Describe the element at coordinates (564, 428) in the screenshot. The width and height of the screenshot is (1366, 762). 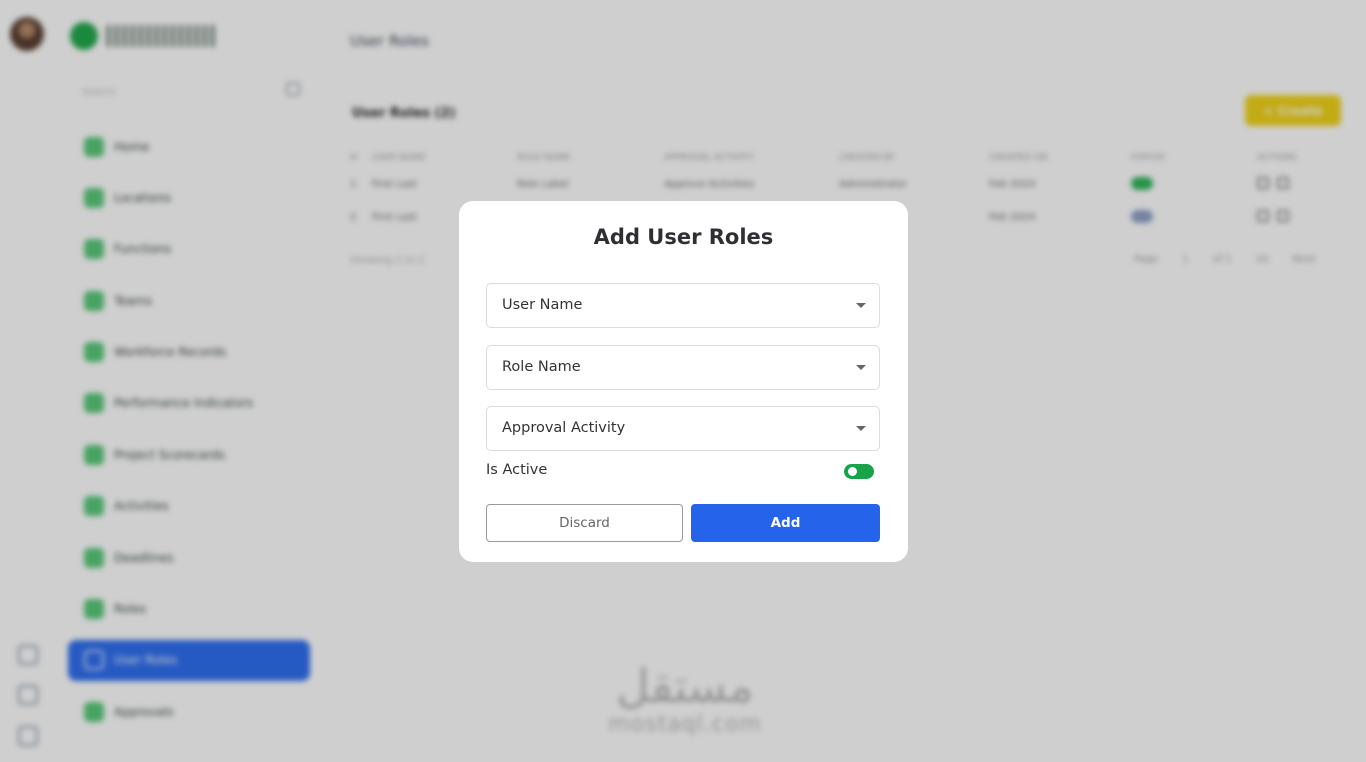
I see `approval-activity-label: Approval Activity` at that location.